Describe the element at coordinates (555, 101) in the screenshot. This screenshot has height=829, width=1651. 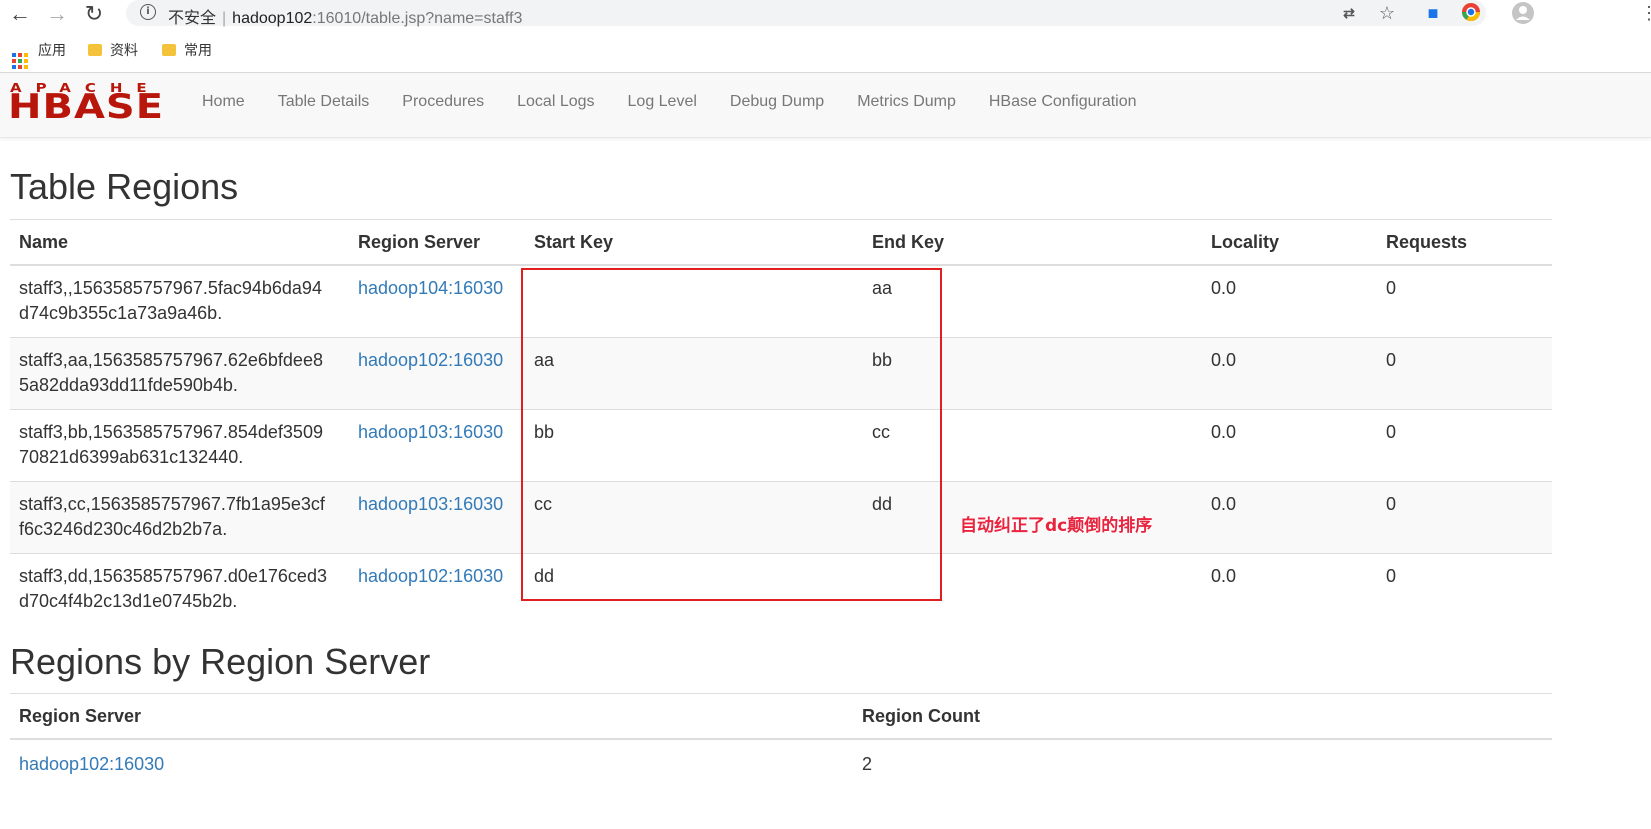
I see `nav-local-logs: Local Logs` at that location.